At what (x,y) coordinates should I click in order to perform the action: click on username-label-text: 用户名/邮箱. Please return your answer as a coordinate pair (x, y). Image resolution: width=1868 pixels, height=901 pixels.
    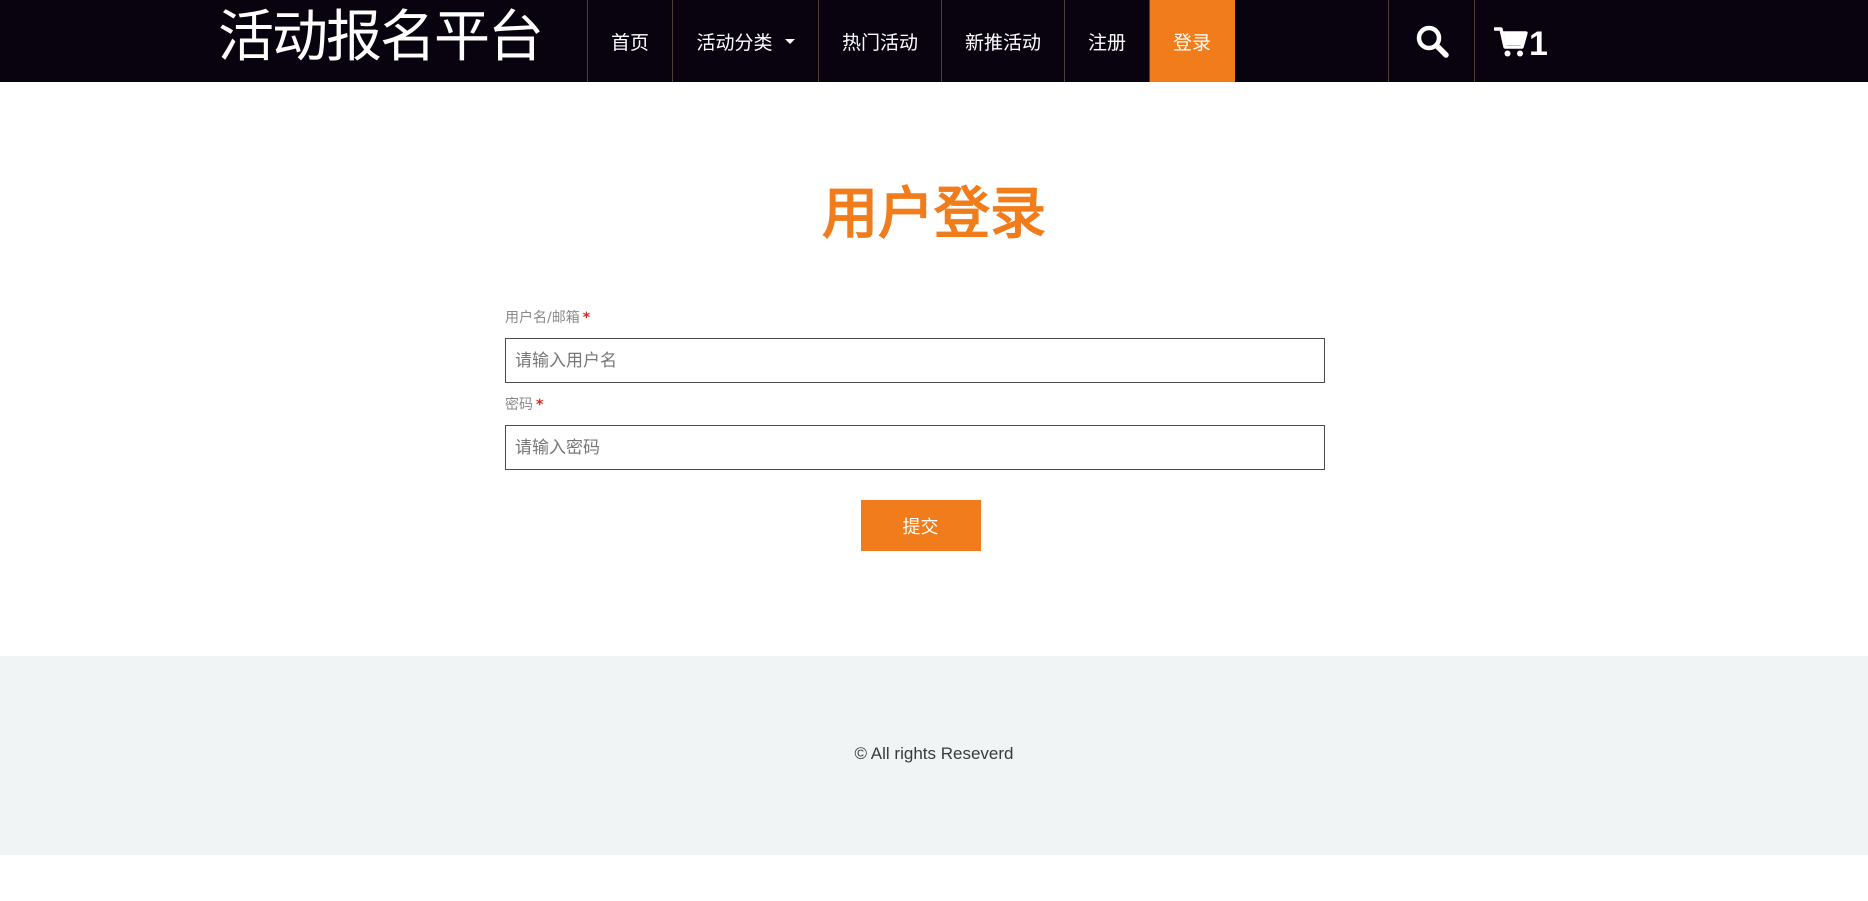
    Looking at the image, I should click on (542, 318).